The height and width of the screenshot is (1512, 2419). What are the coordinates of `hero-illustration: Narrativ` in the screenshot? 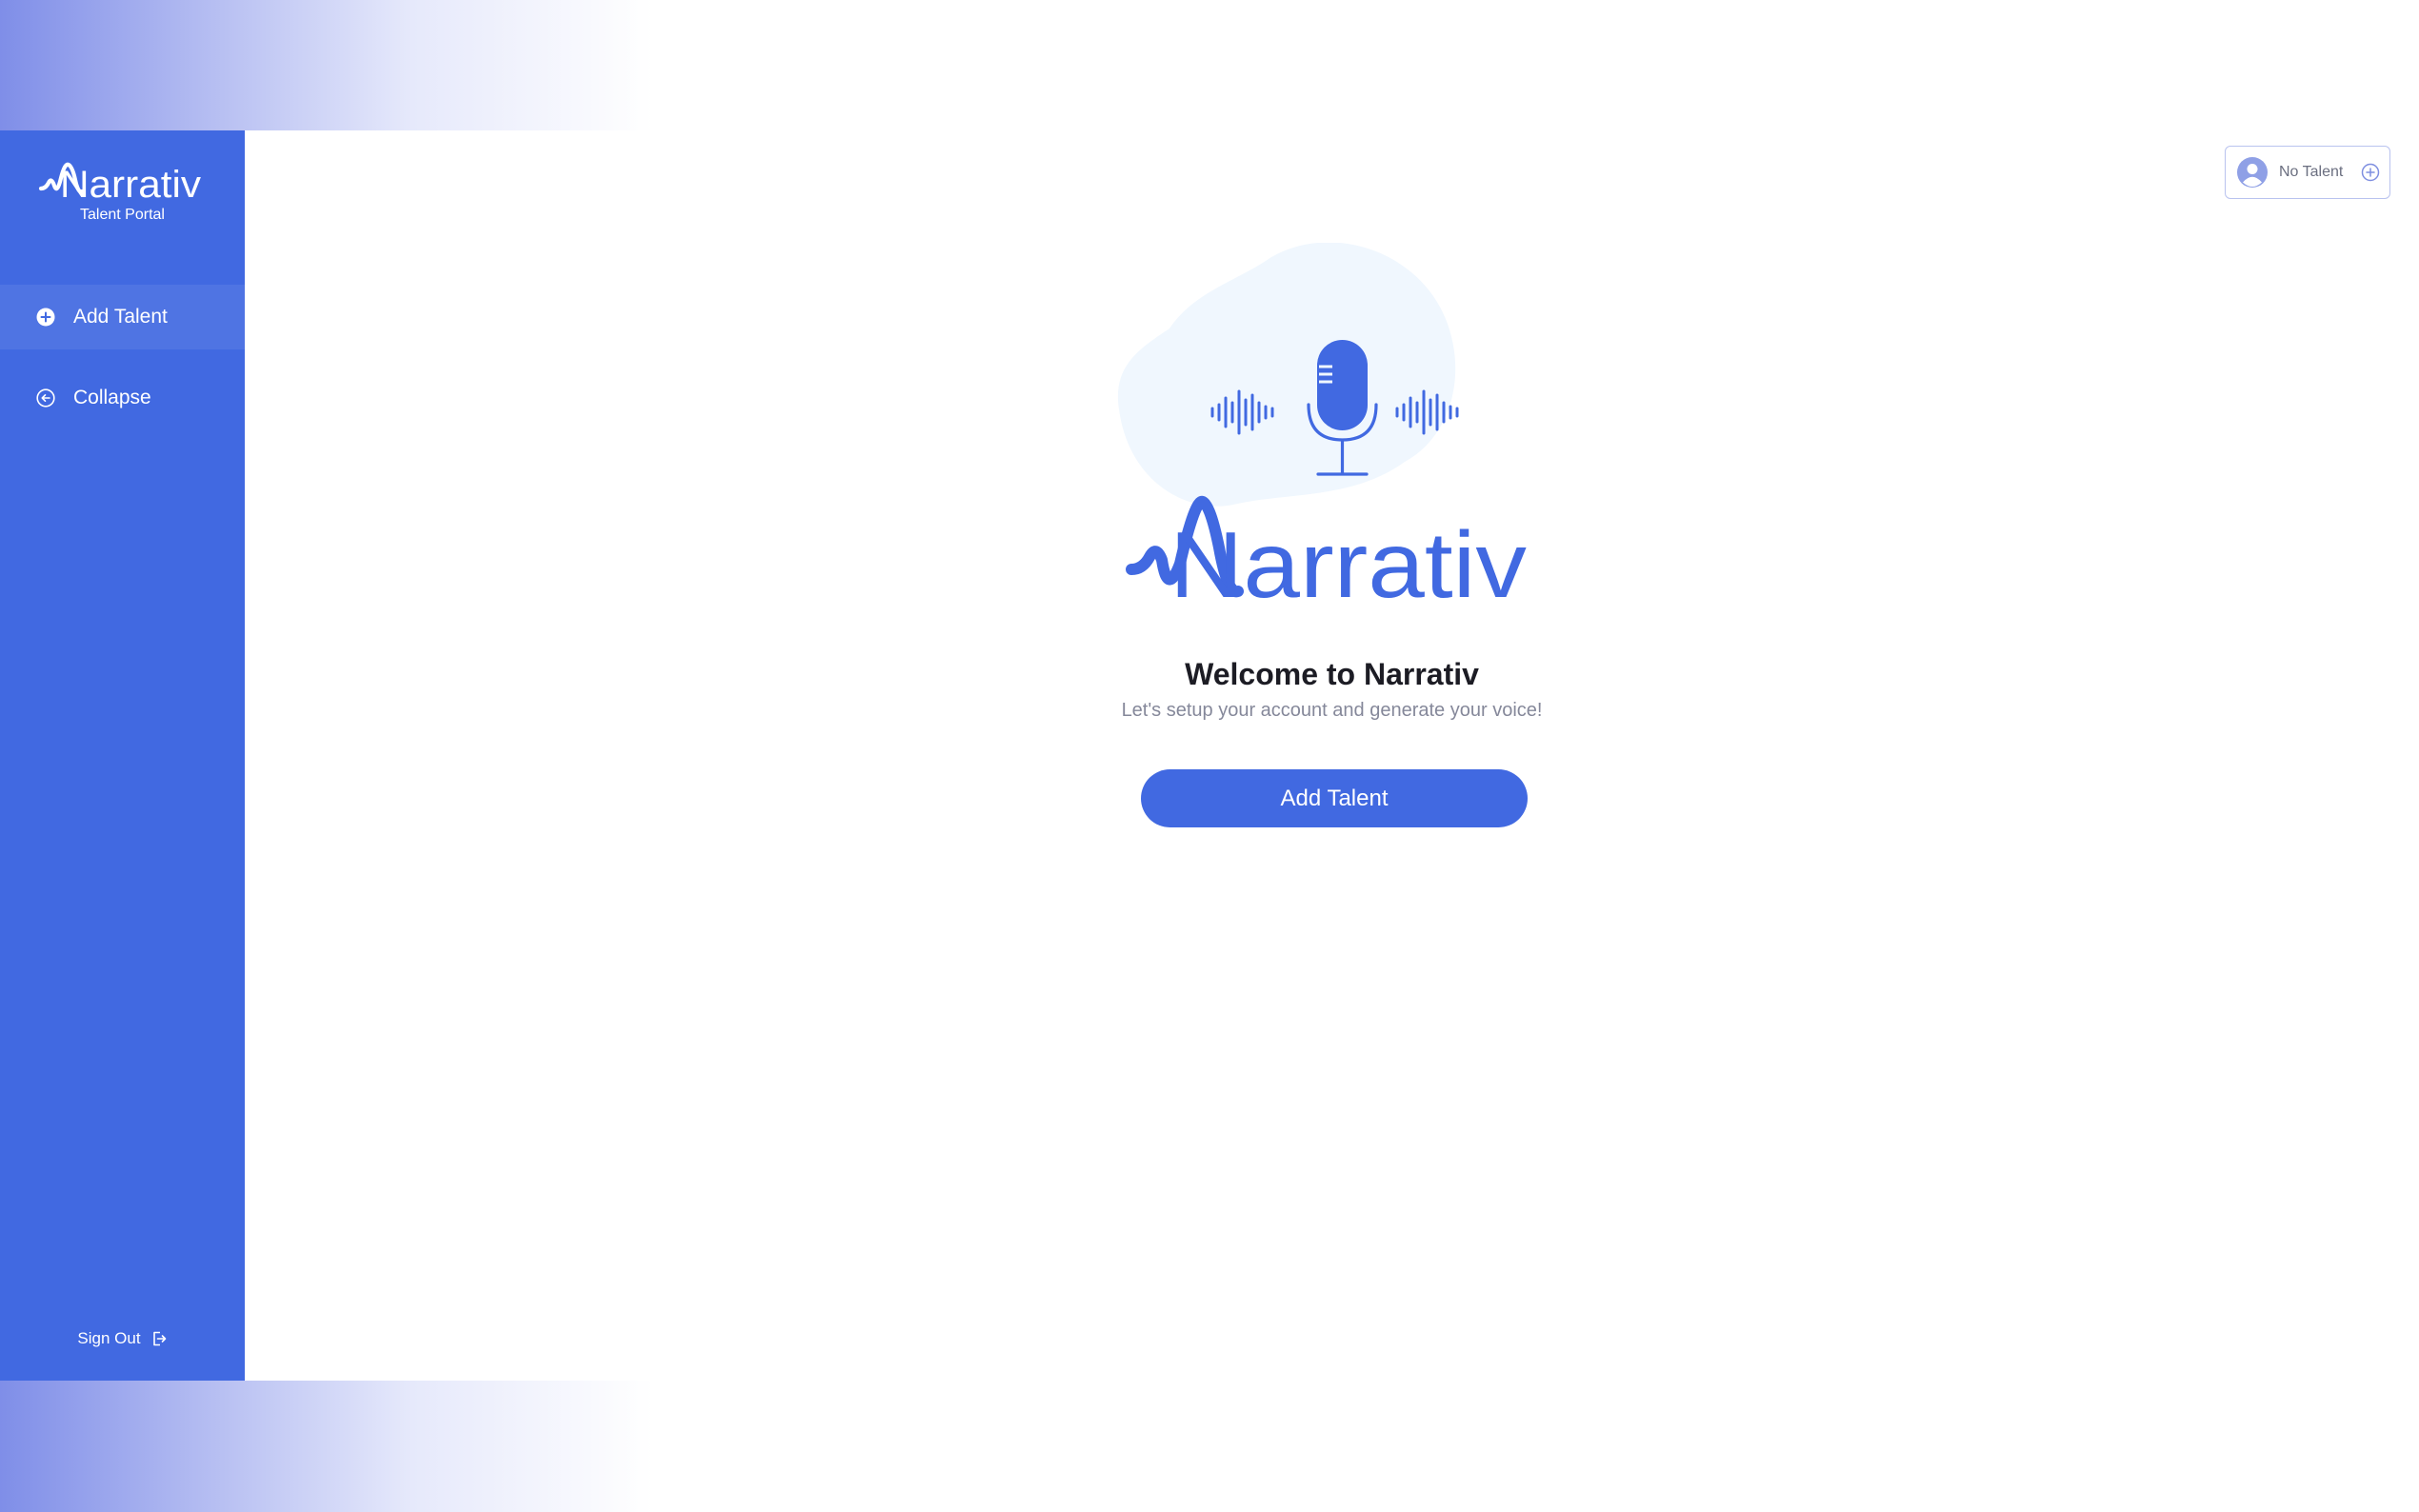 It's located at (1322, 428).